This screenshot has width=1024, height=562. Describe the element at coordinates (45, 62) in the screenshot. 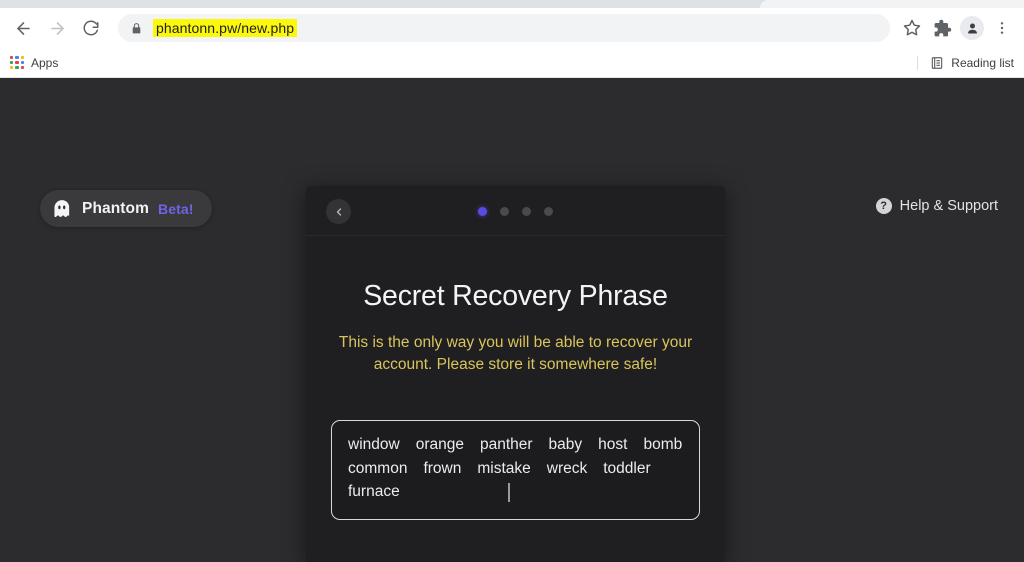

I see `apps-label: Apps` at that location.